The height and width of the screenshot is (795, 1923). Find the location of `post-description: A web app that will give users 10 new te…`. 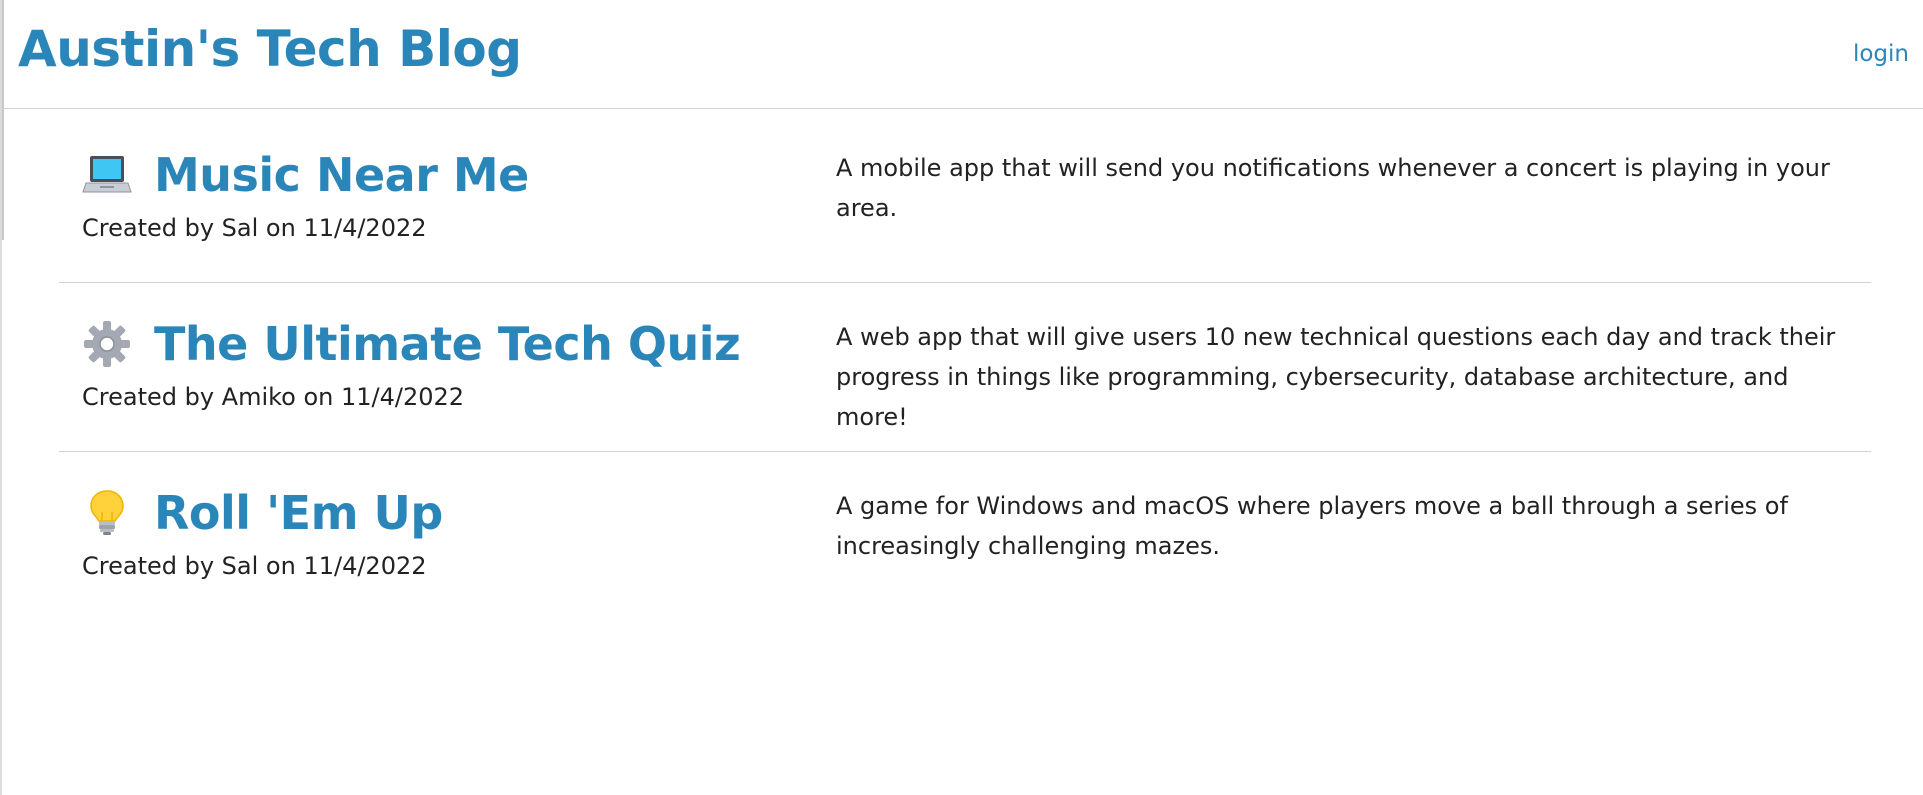

post-description: A web app that will give users 10 new te… is located at coordinates (1336, 377).